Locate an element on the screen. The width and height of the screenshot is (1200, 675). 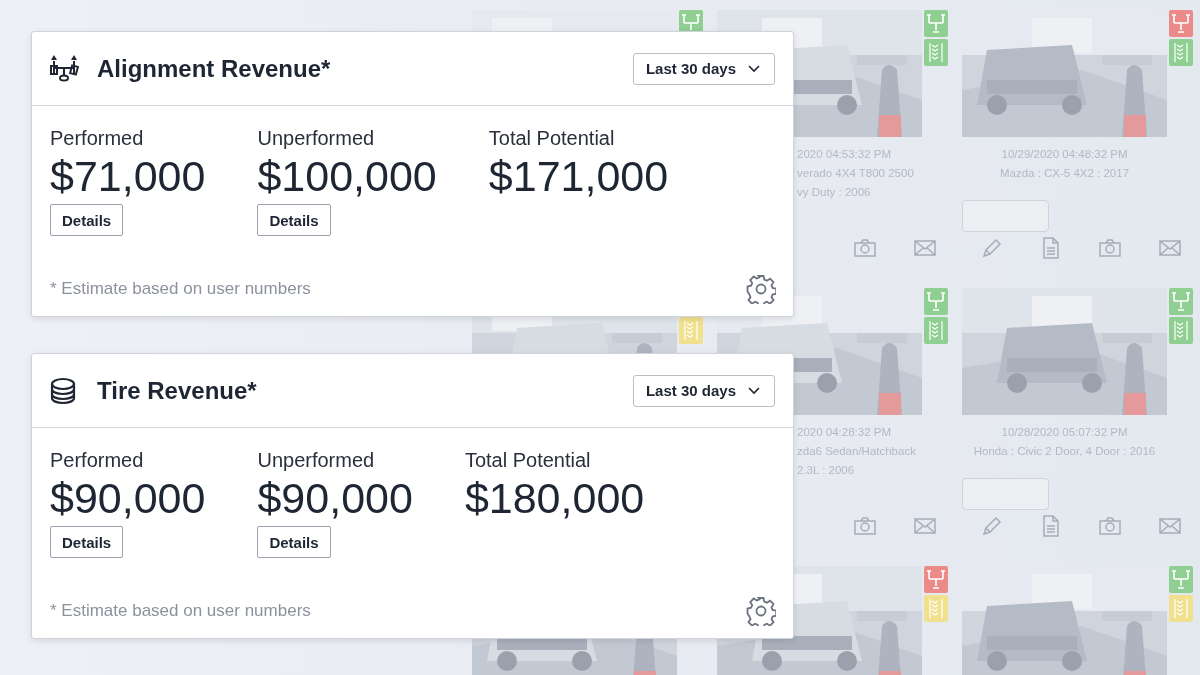
card-title: Alignment Revenue* is located at coordinates (214, 68).